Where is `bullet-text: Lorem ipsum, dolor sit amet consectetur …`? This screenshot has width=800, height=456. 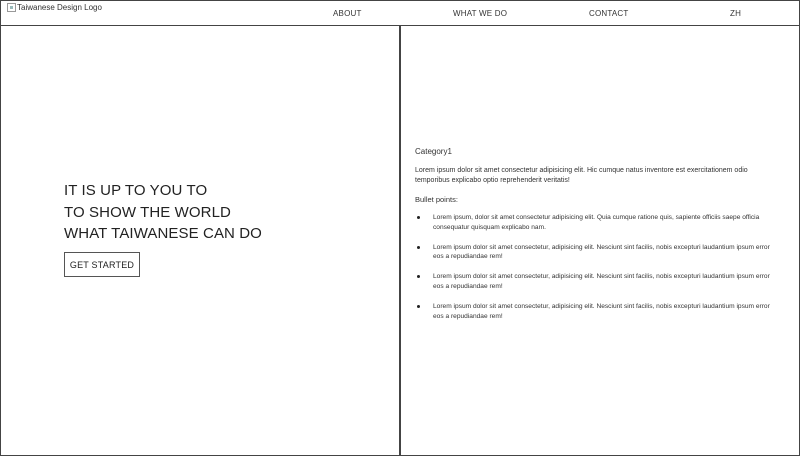
bullet-text: Lorem ipsum, dolor sit amet consectetur … is located at coordinates (596, 222).